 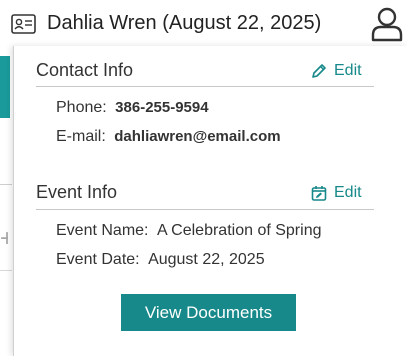 What do you see at coordinates (6, 184) in the screenshot?
I see `background-divider` at bounding box center [6, 184].